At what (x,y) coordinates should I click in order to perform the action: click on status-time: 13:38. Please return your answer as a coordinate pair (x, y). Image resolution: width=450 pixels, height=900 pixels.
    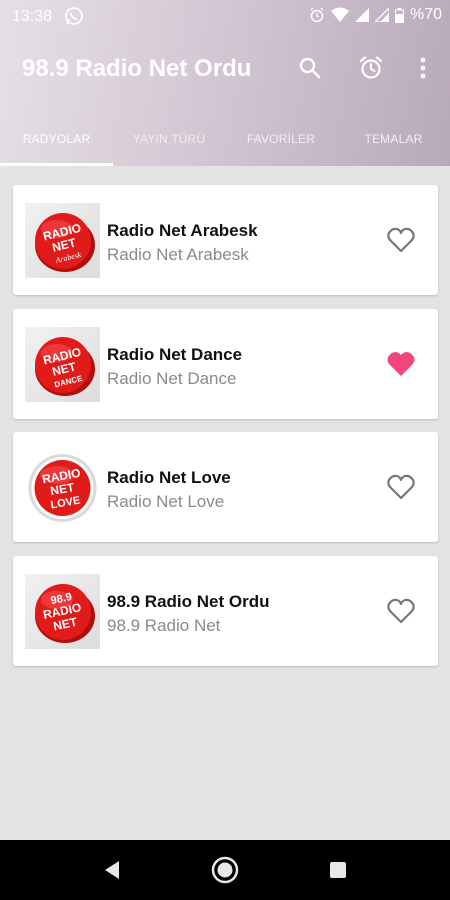
    Looking at the image, I should click on (32, 16).